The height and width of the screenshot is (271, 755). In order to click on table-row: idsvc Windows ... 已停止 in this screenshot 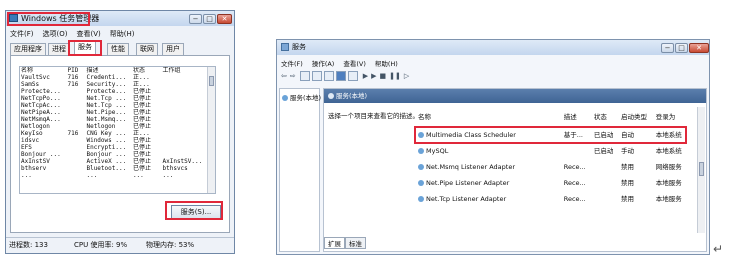, I will do `click(114, 140)`.